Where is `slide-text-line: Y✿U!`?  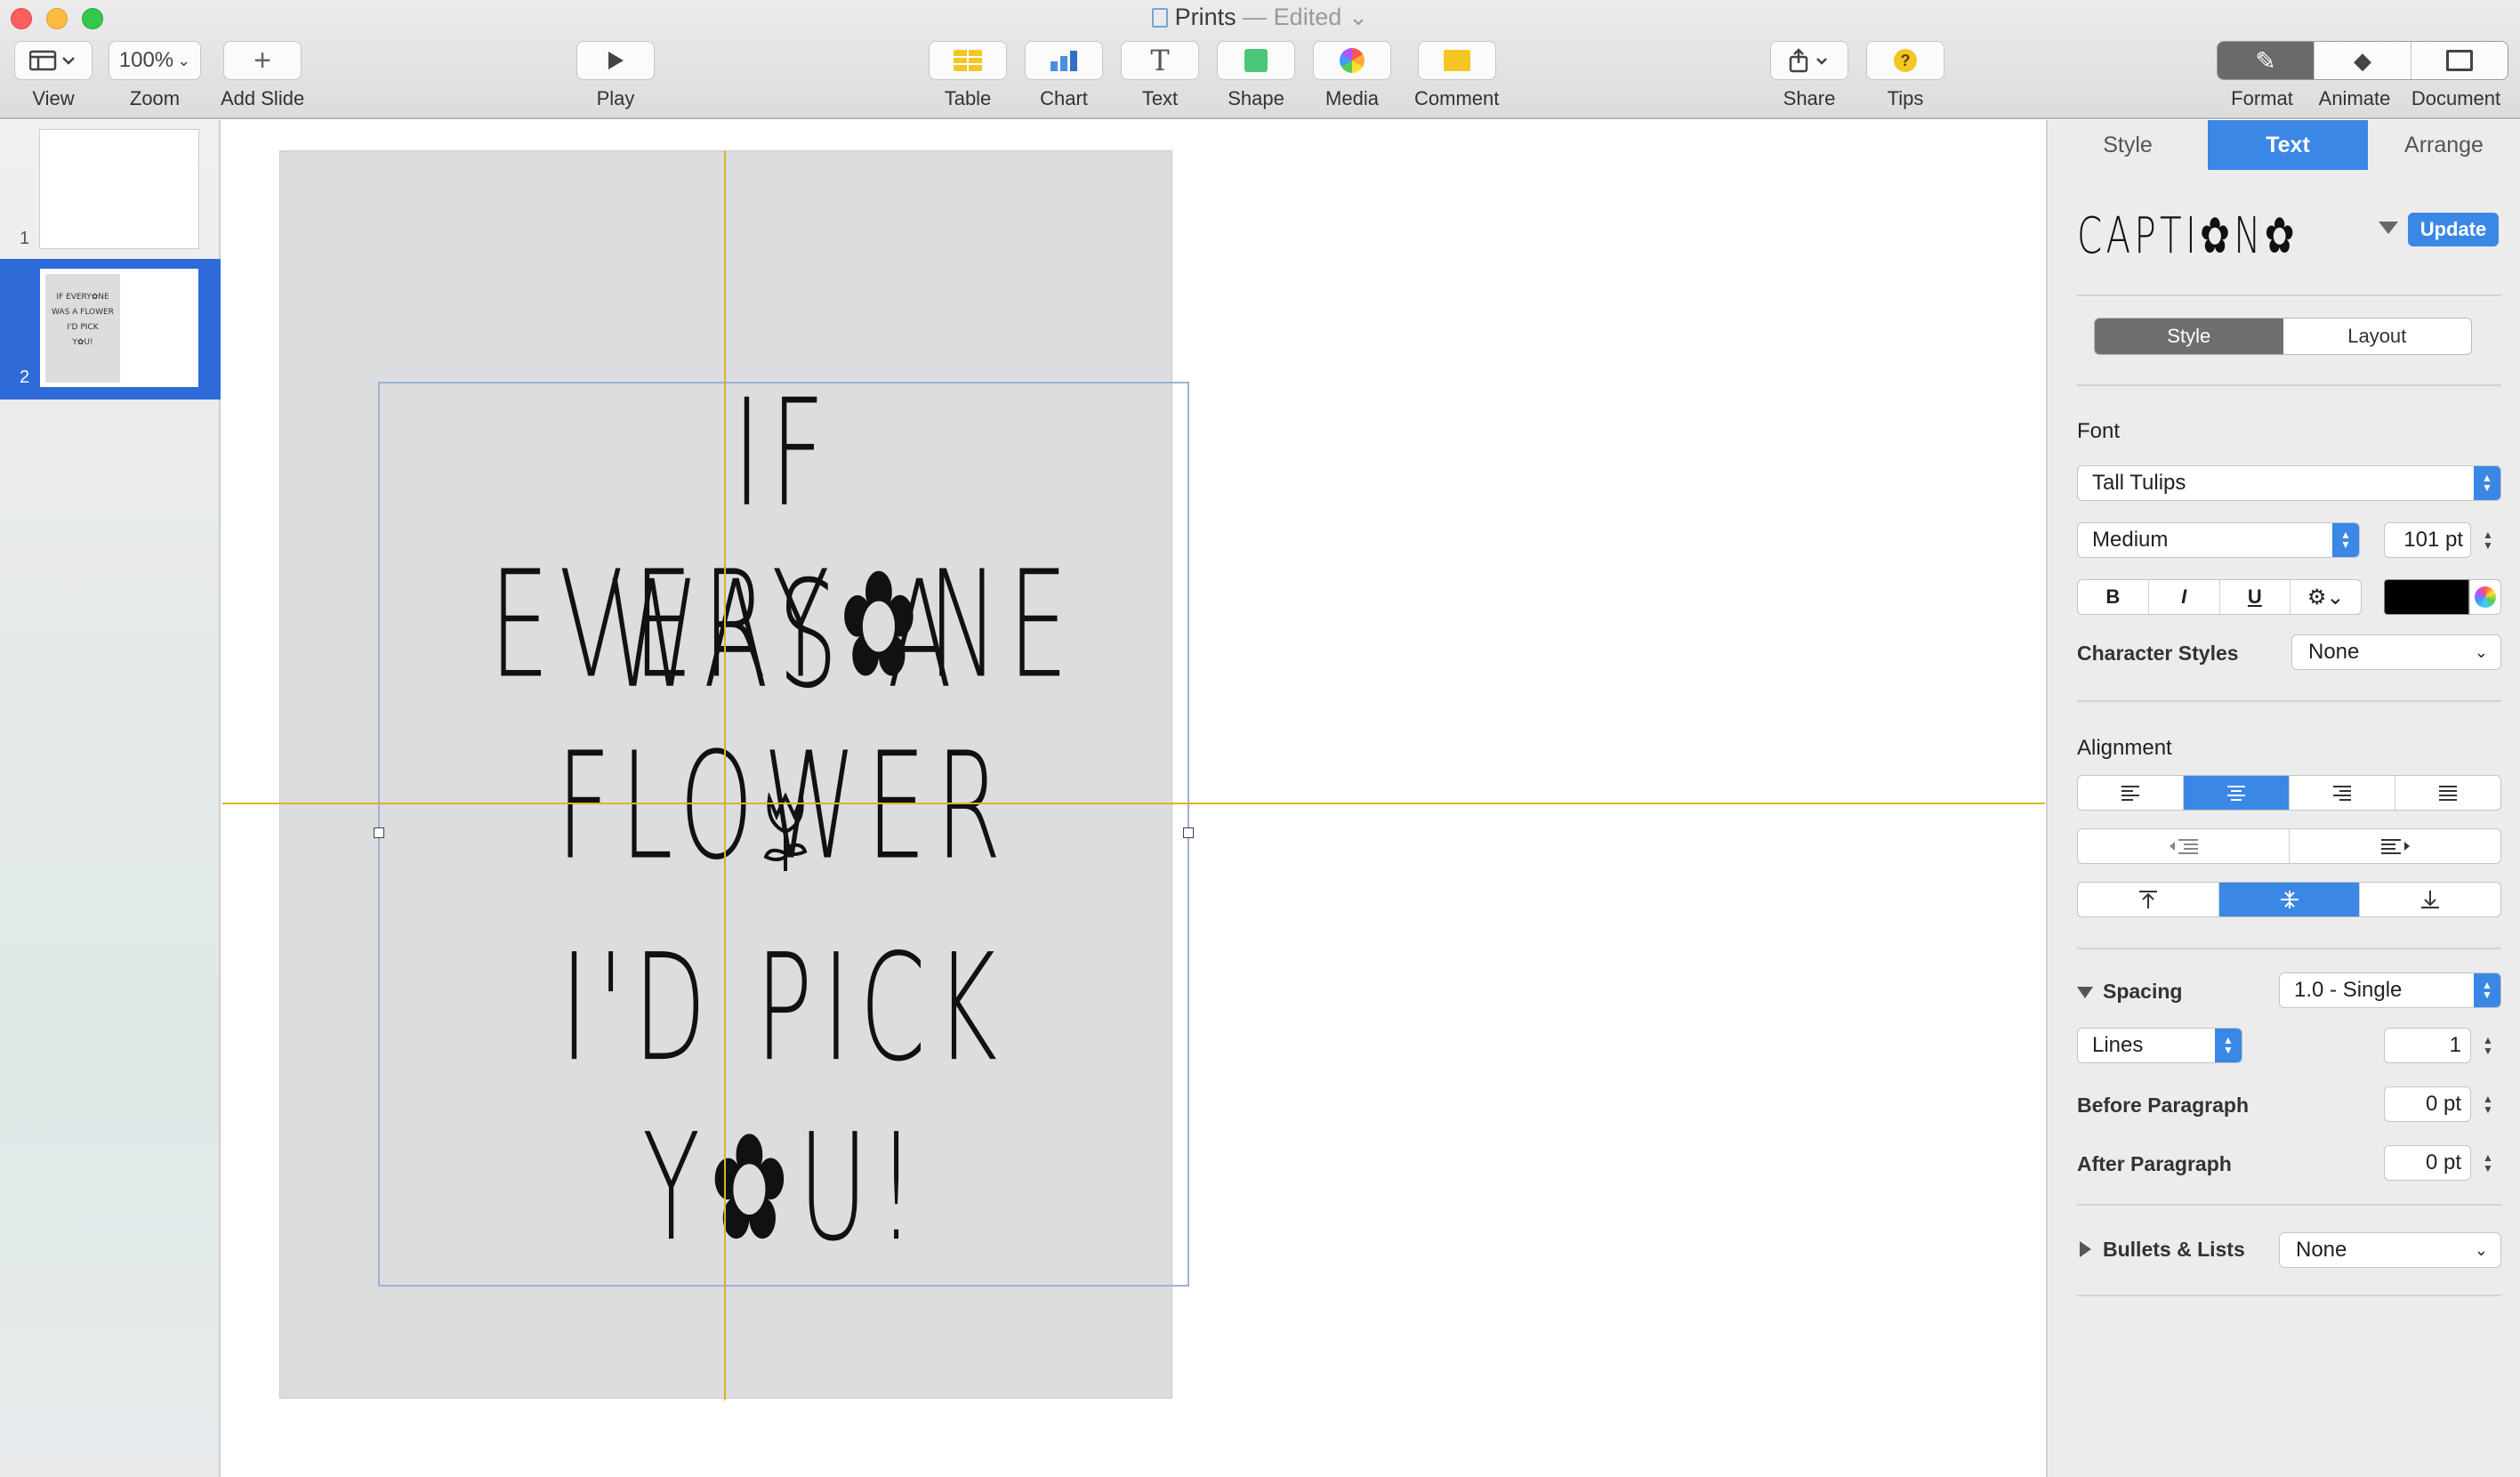
slide-text-line: Y✿U! is located at coordinates (783, 1188).